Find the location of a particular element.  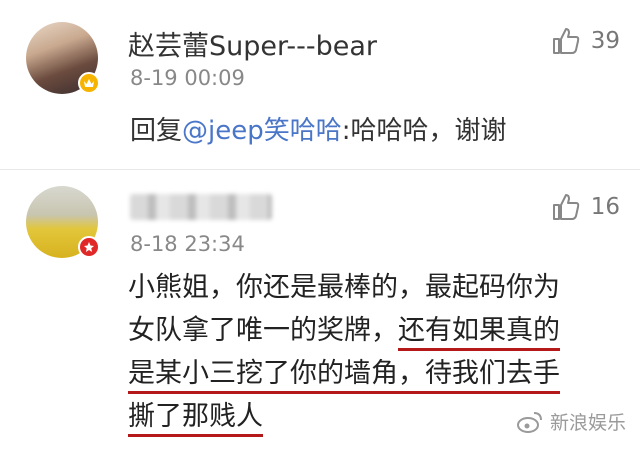

timestamp: 8-18 23:34 is located at coordinates (187, 244).